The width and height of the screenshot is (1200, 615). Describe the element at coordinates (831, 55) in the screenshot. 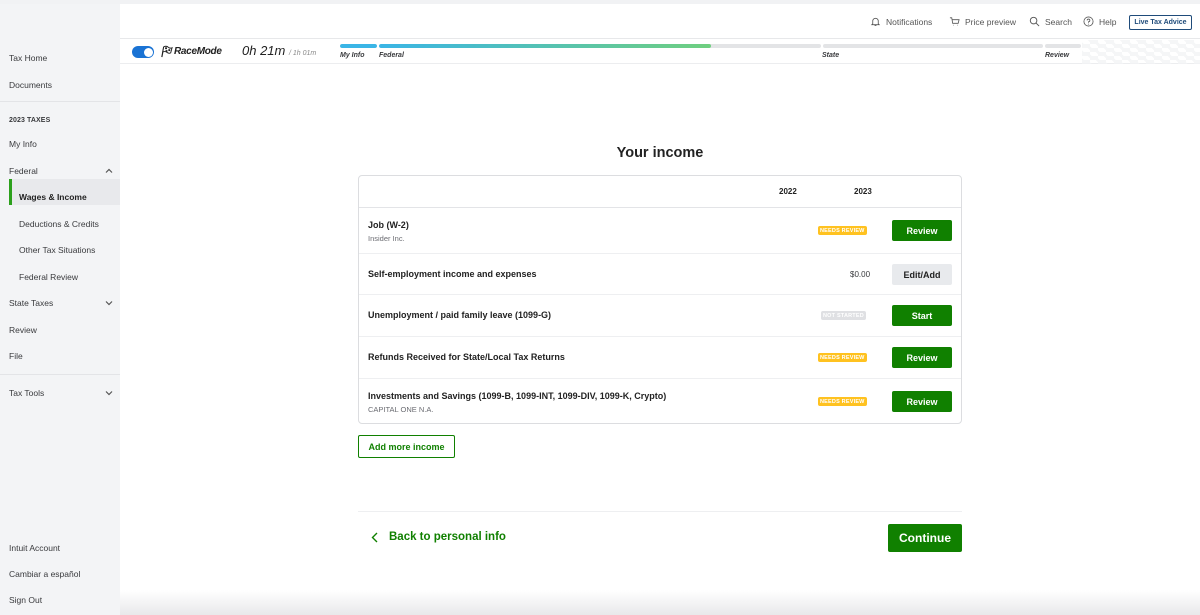

I see `progress-label-state: State` at that location.